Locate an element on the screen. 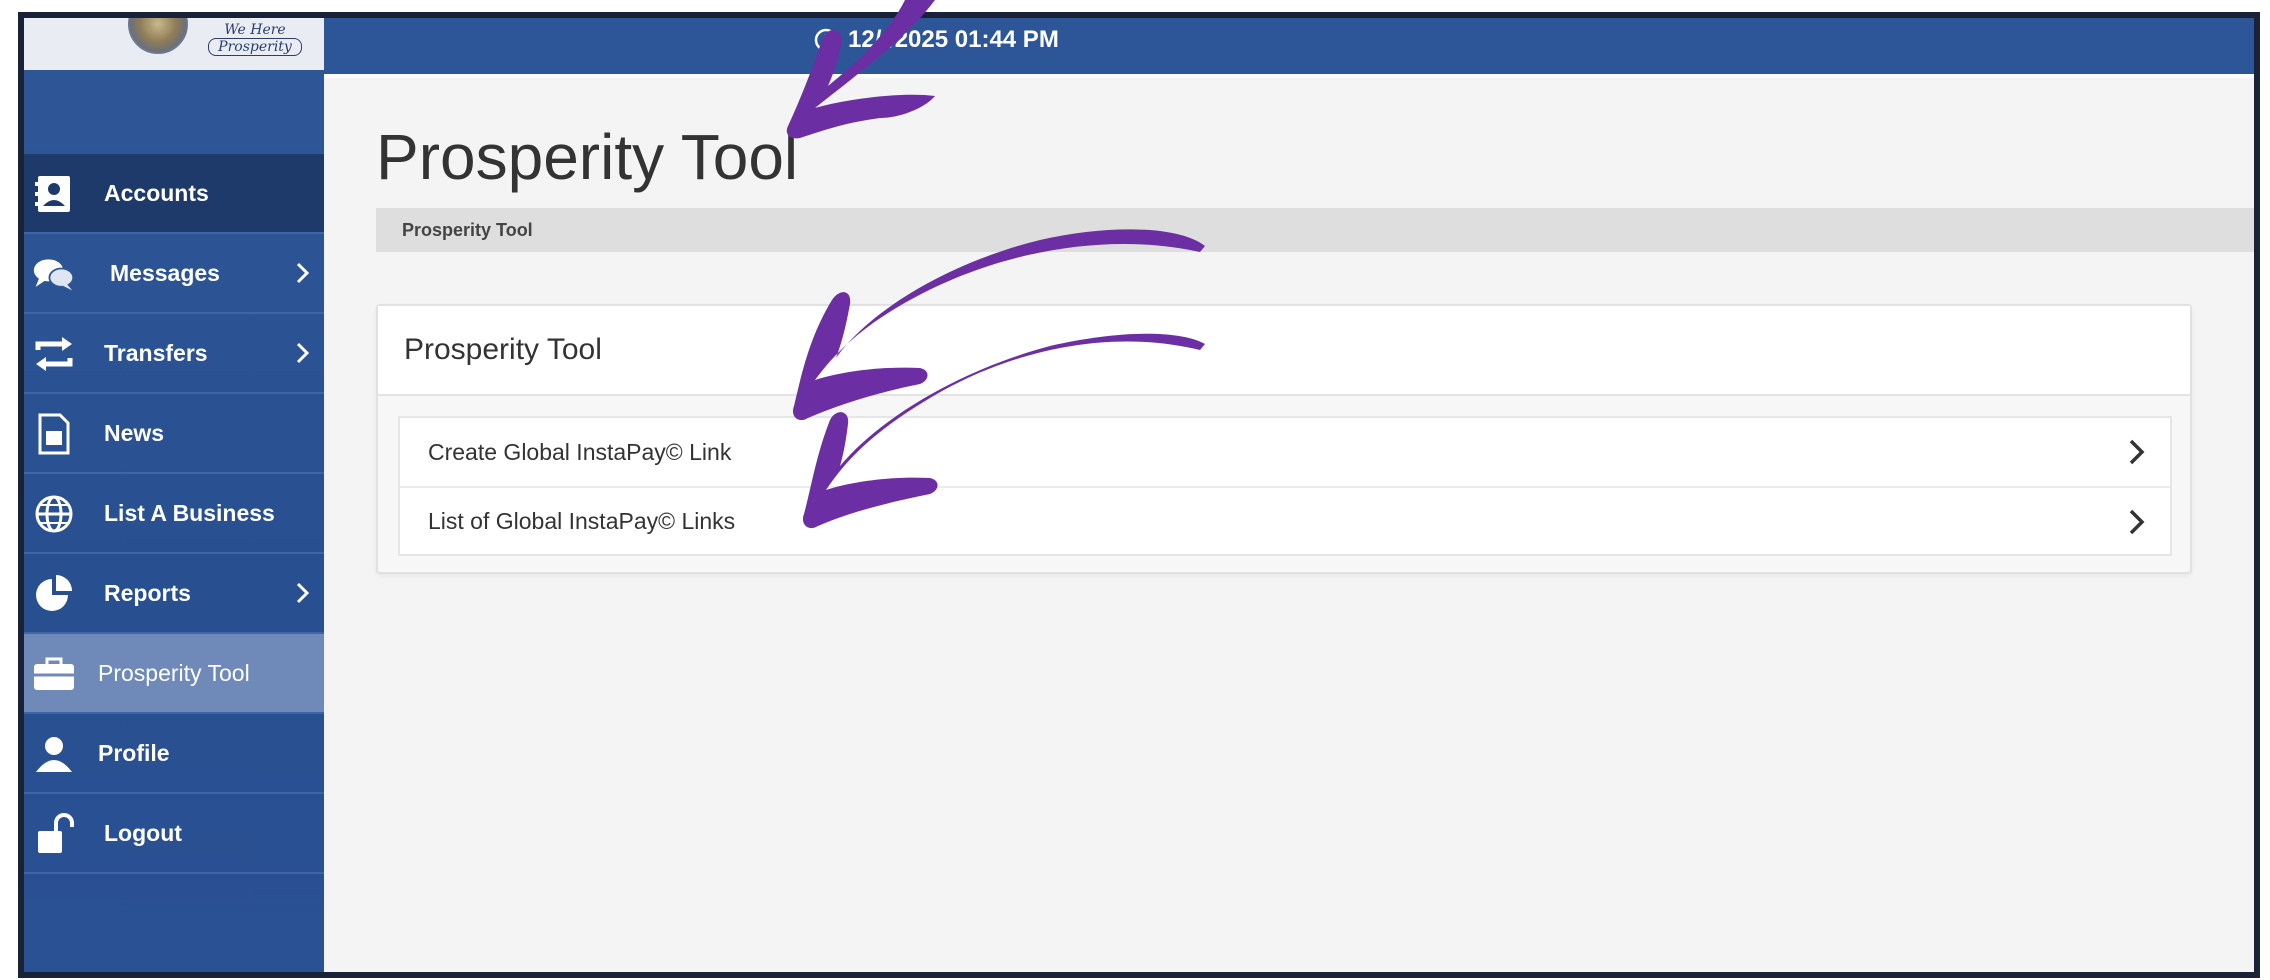 The image size is (2270, 980). top-bar: 12/ /2025 01:44 PM is located at coordinates (1289, 46).